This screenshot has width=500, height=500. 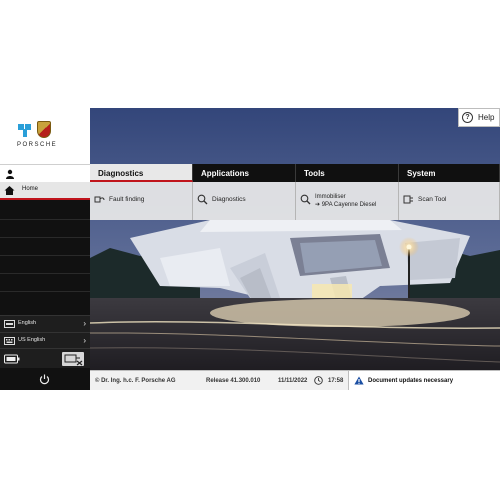 What do you see at coordinates (336, 381) in the screenshot?
I see `time-text: 17:58` at bounding box center [336, 381].